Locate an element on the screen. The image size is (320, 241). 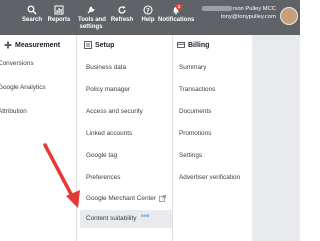
menu-item-content-suitability: Content suitability new is located at coordinates (126, 219).